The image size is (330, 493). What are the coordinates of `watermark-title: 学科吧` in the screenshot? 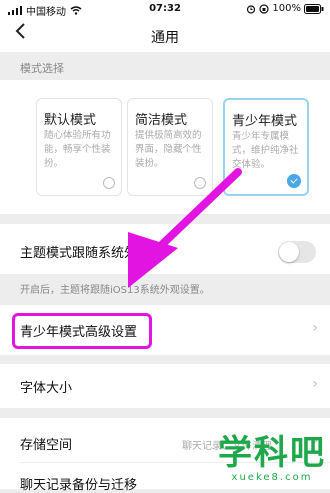 It's located at (272, 453).